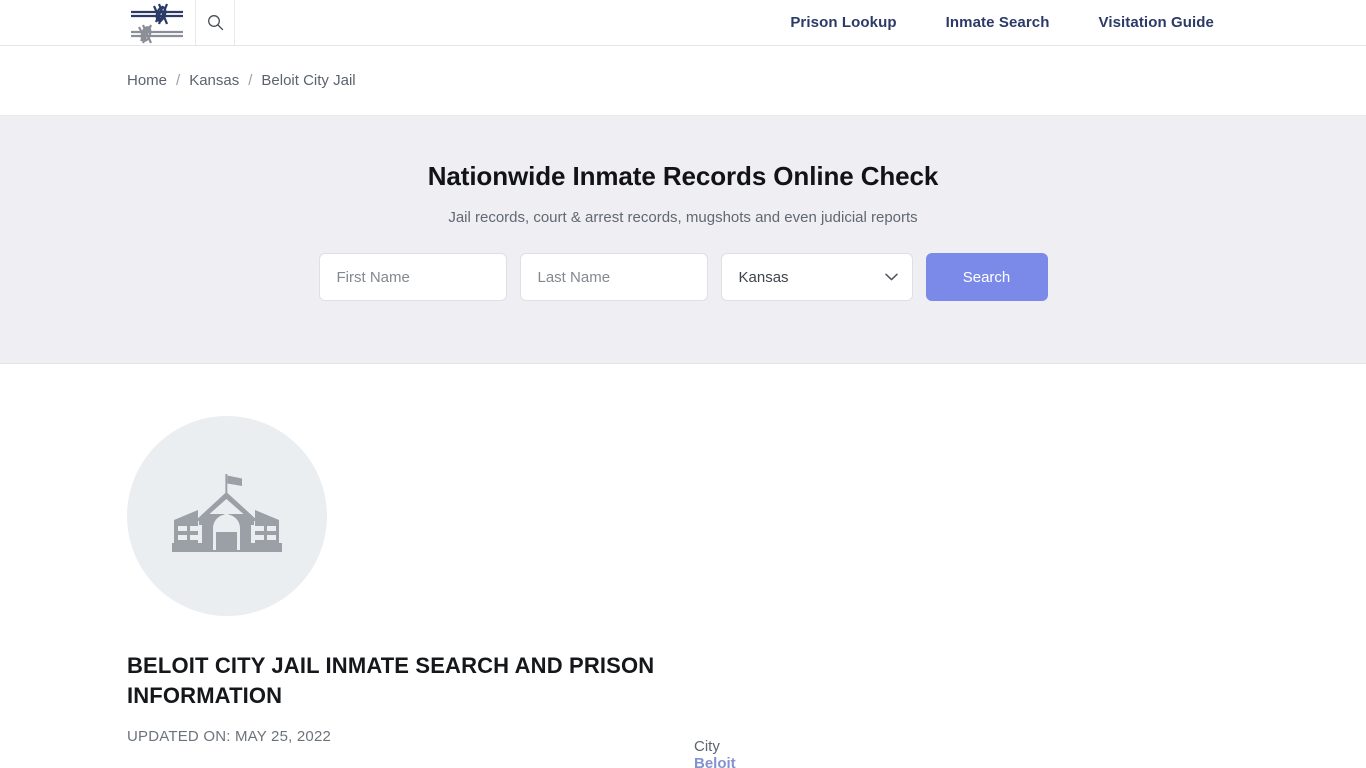 The height and width of the screenshot is (768, 1366). What do you see at coordinates (707, 746) in the screenshot?
I see `detail-label-city: City` at bounding box center [707, 746].